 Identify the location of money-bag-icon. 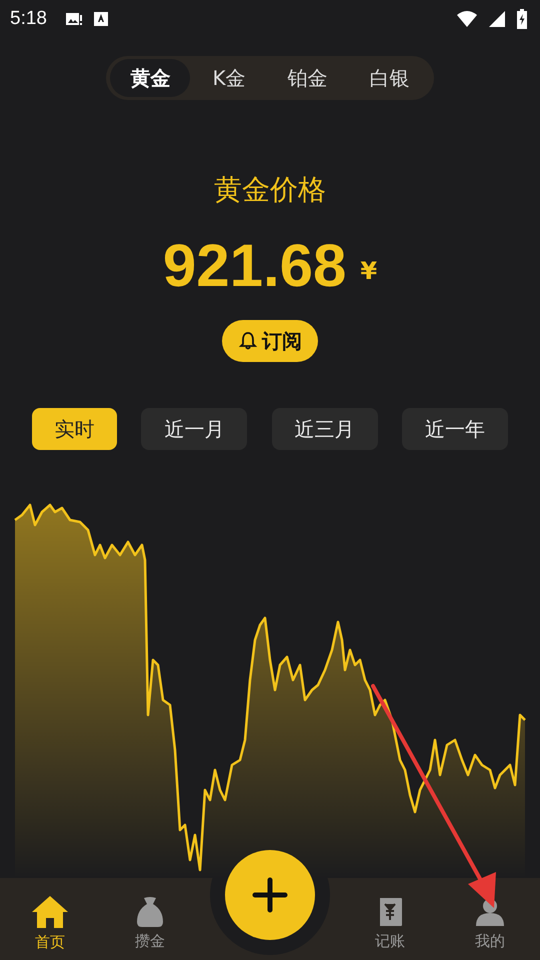
(150, 912).